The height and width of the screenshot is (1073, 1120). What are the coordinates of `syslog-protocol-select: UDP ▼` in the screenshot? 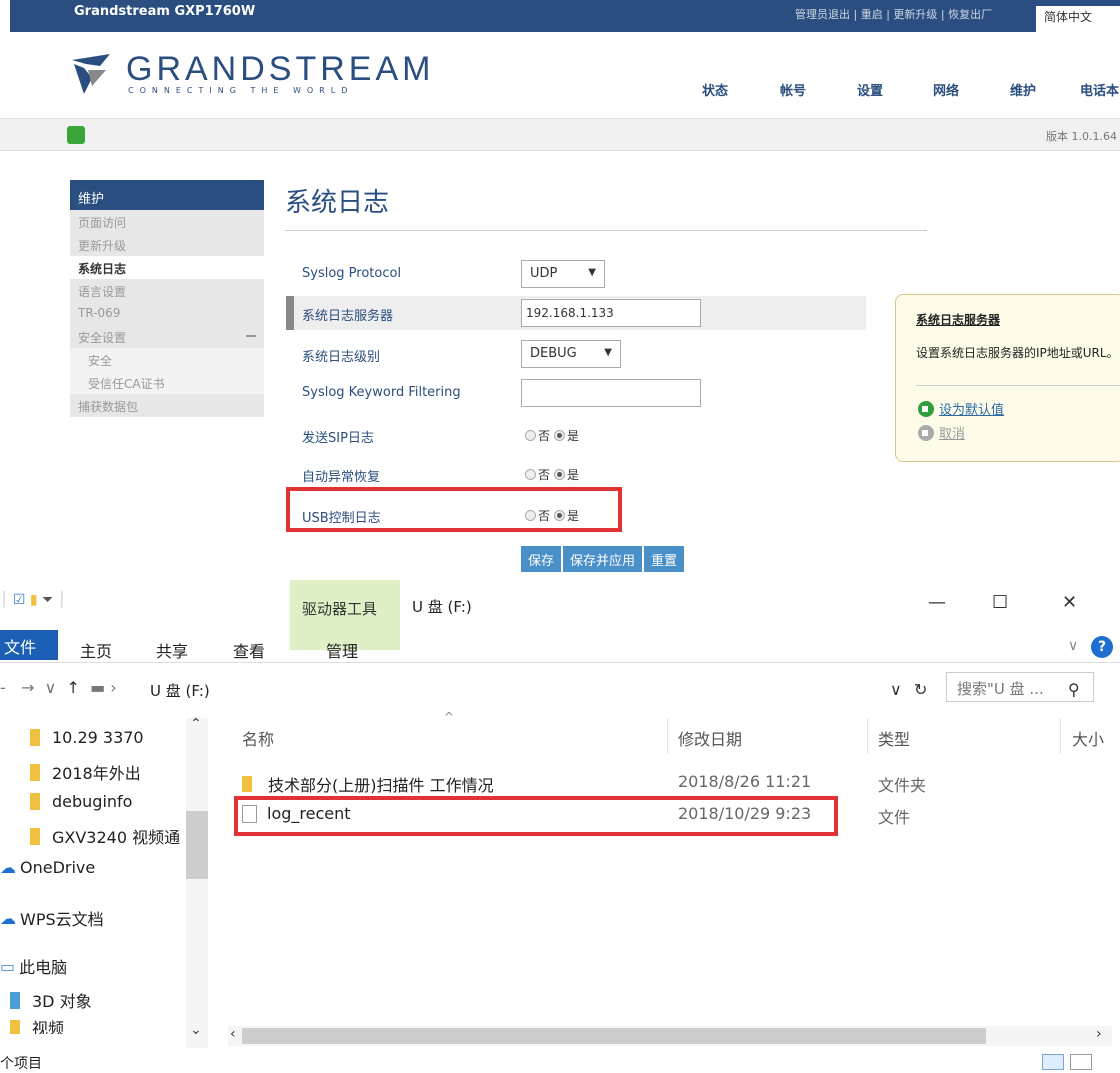 It's located at (563, 274).